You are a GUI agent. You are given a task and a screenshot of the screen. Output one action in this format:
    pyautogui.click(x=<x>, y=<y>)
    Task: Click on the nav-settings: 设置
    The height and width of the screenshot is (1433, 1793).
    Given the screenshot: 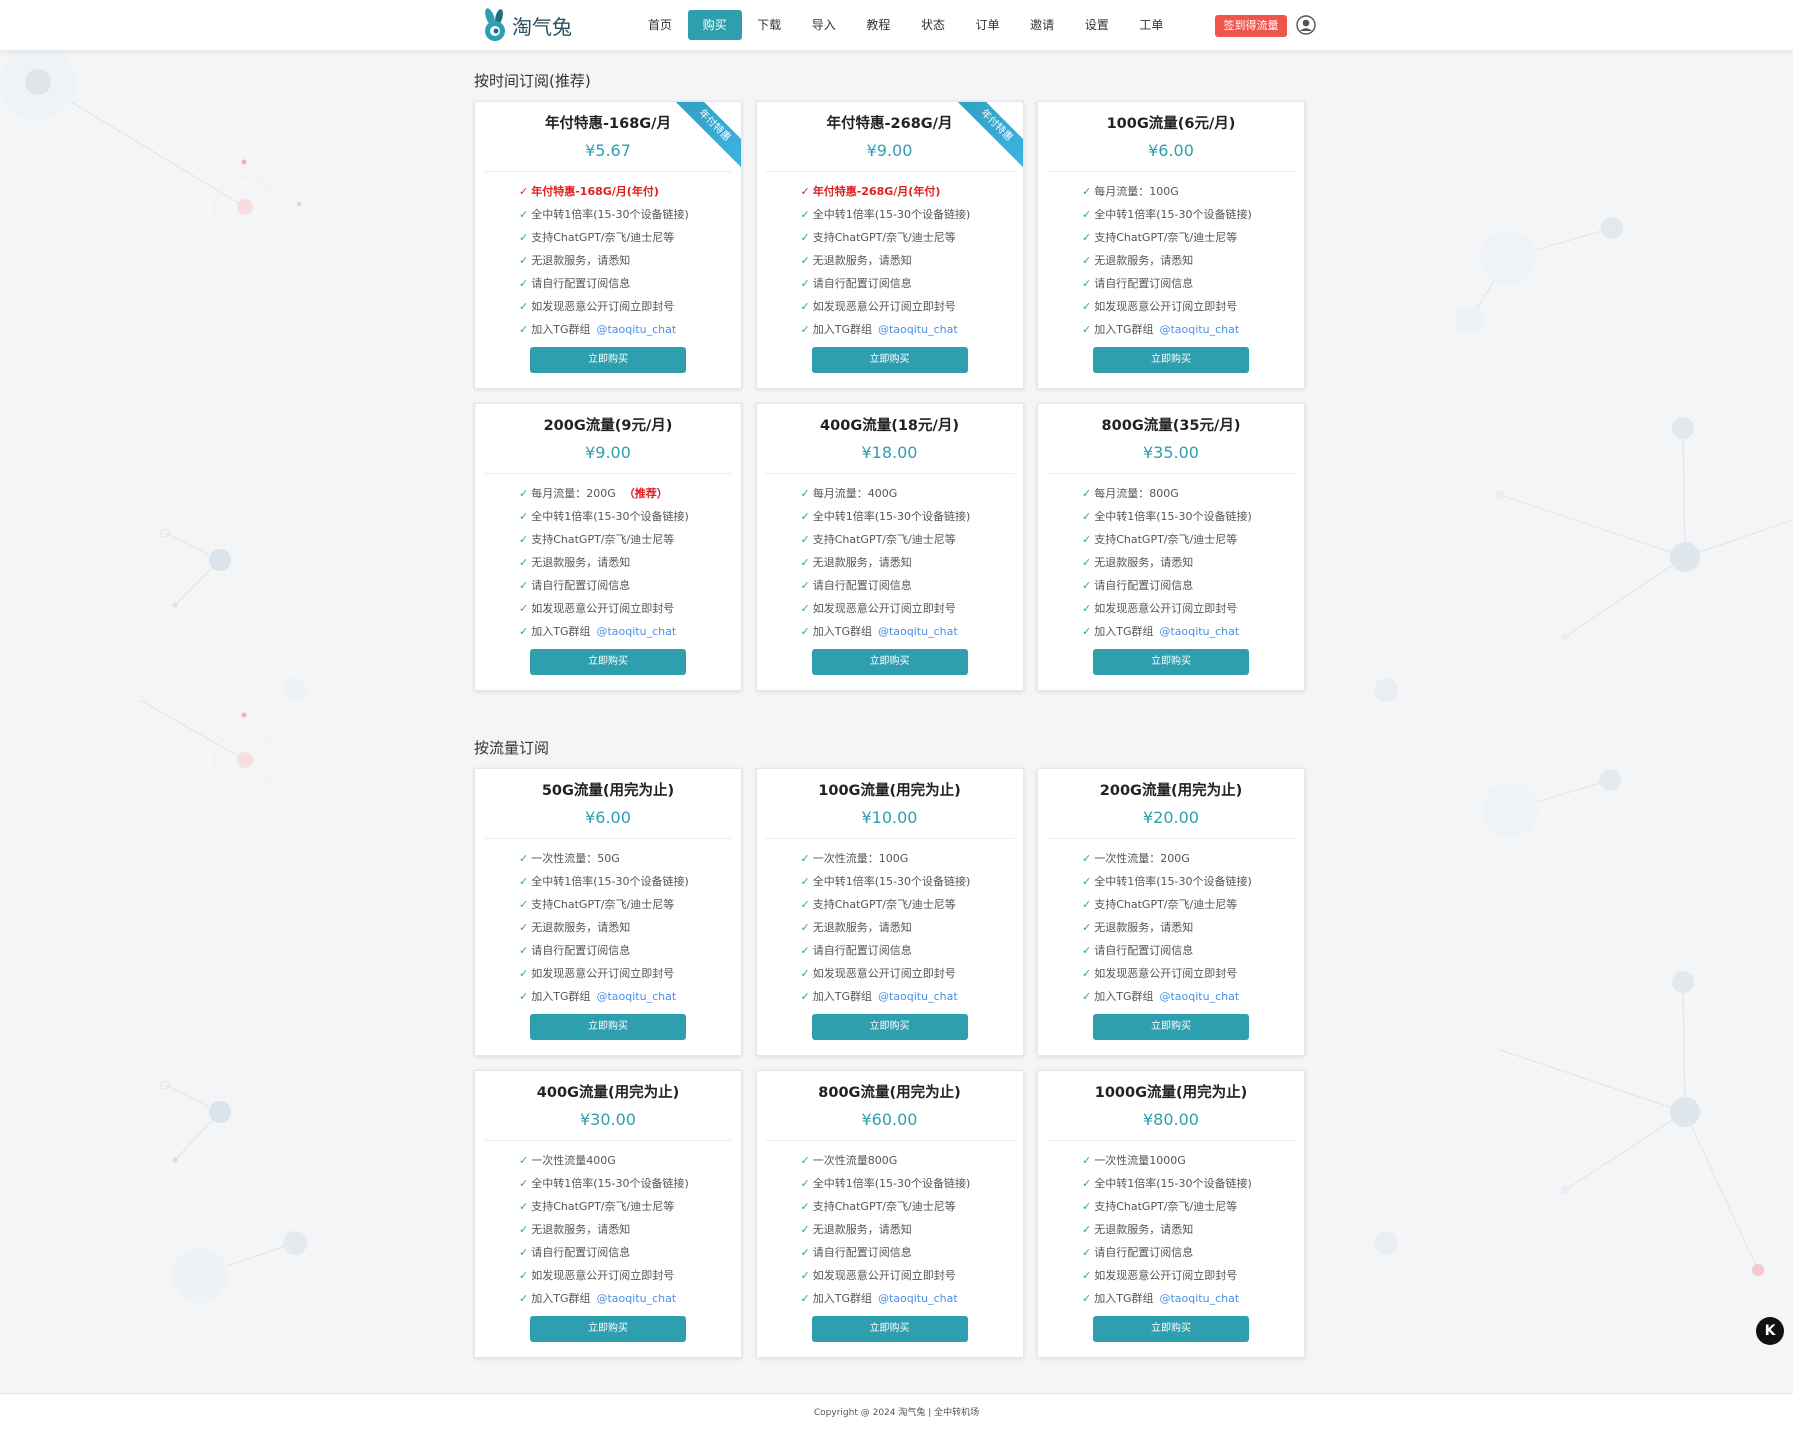 What is the action you would take?
    pyautogui.click(x=1097, y=25)
    